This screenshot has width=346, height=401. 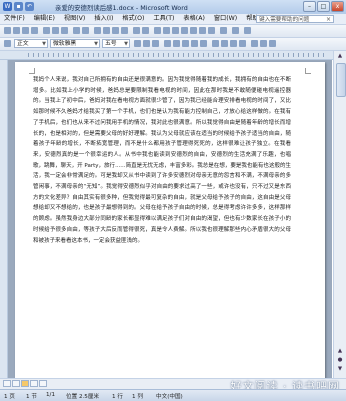 What do you see at coordinates (193, 30) in the screenshot?
I see `drawing-icon` at bounding box center [193, 30].